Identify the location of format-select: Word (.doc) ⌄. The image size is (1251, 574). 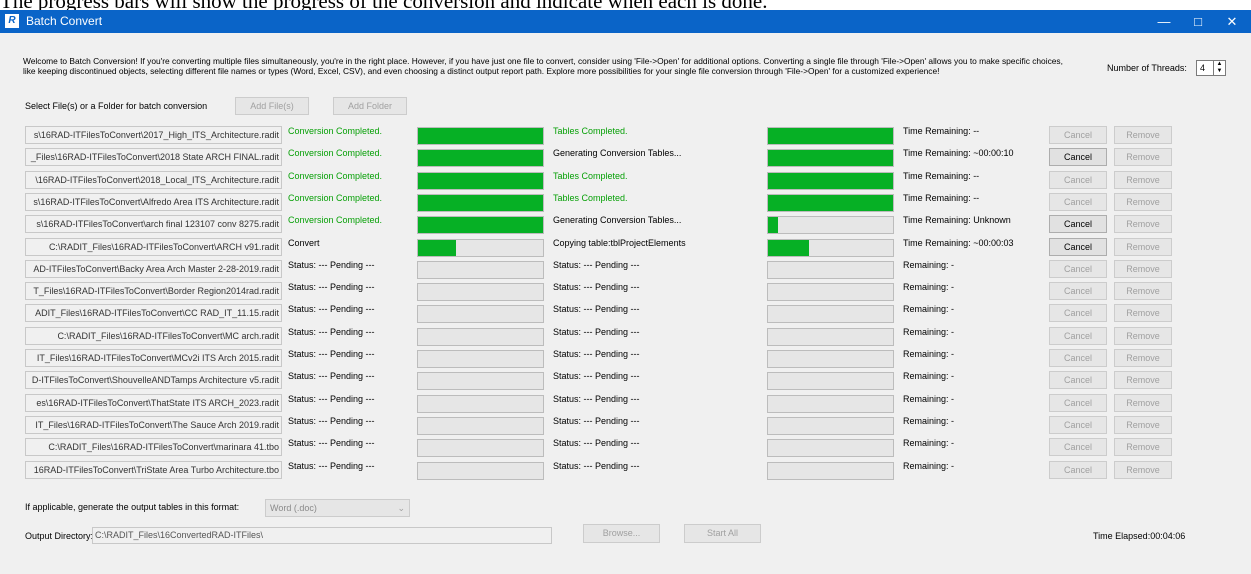
(337, 508).